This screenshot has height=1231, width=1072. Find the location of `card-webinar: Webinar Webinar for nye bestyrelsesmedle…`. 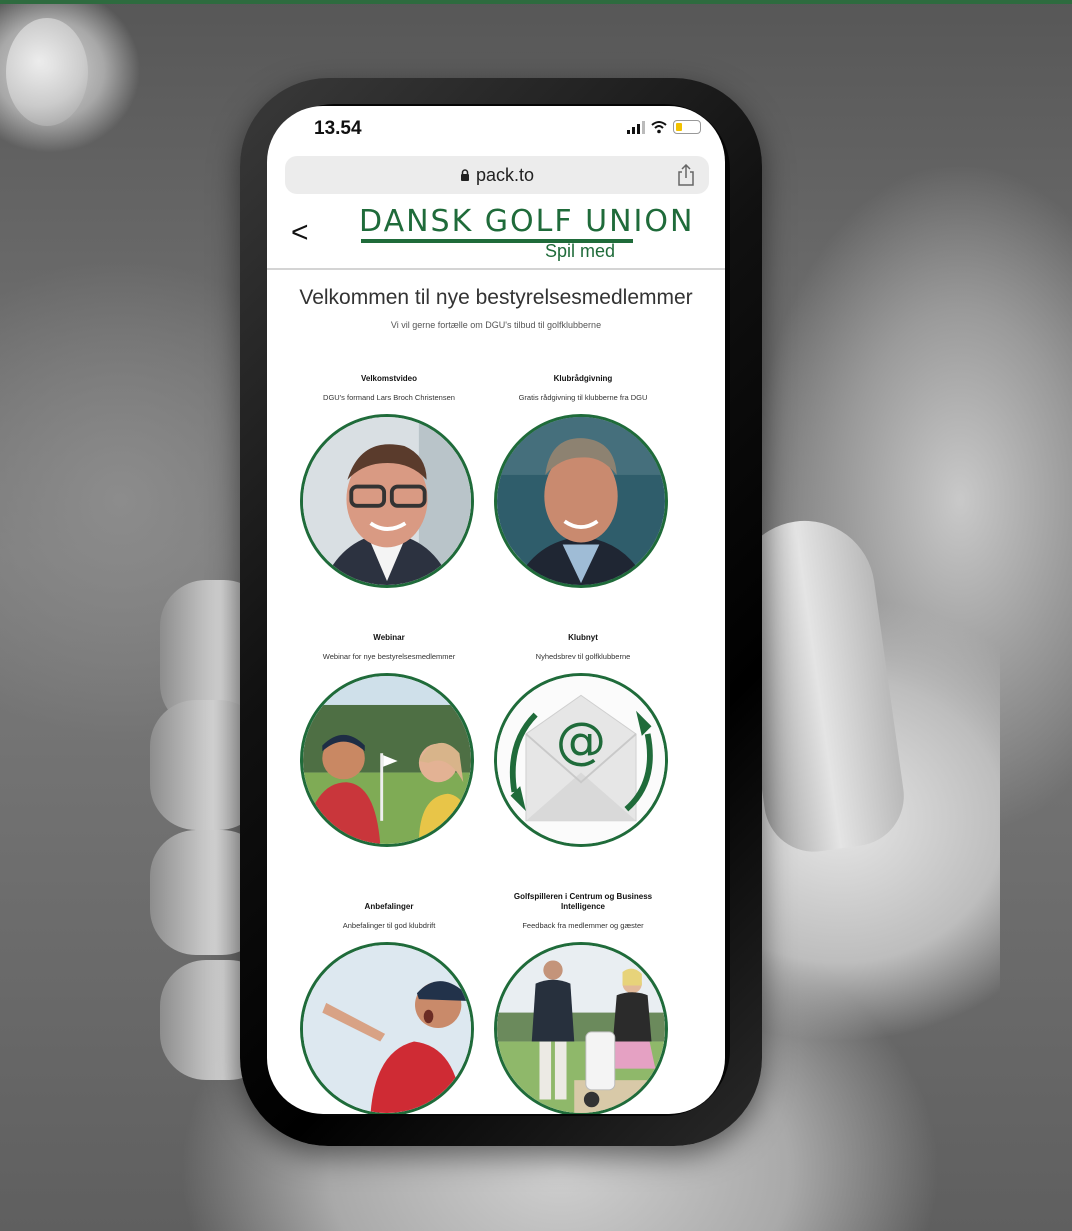

card-webinar: Webinar Webinar for nye bestyrelsesmedle… is located at coordinates (389, 647).